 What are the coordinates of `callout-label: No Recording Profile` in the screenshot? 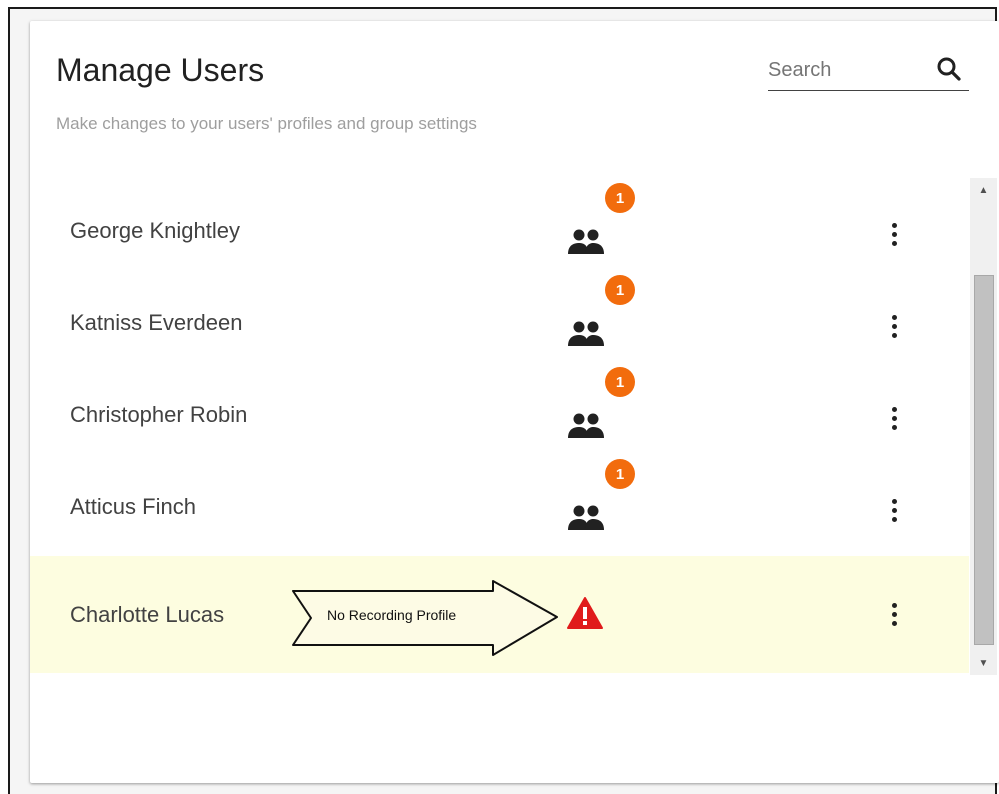 It's located at (392, 615).